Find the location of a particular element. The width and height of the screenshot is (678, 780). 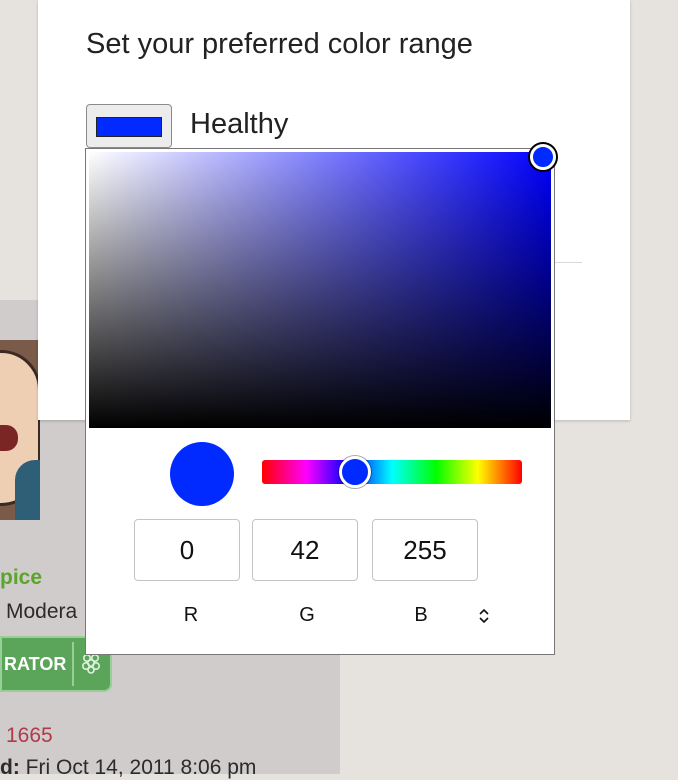

forum-joined-date: d: Fri Oct 14, 2011 8:06 pm is located at coordinates (128, 768).